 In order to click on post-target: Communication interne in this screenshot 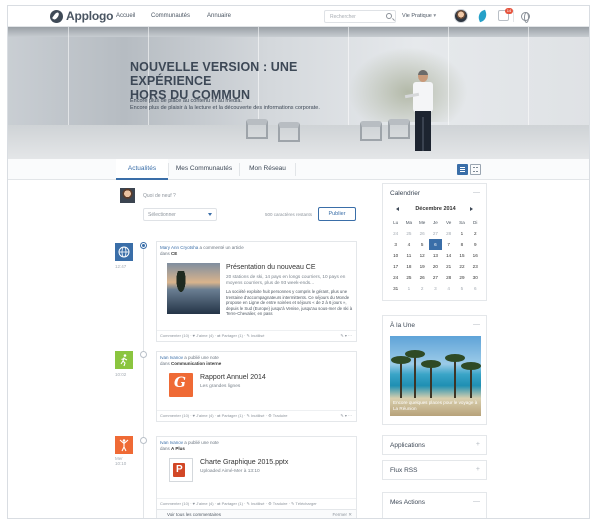, I will do `click(196, 363)`.